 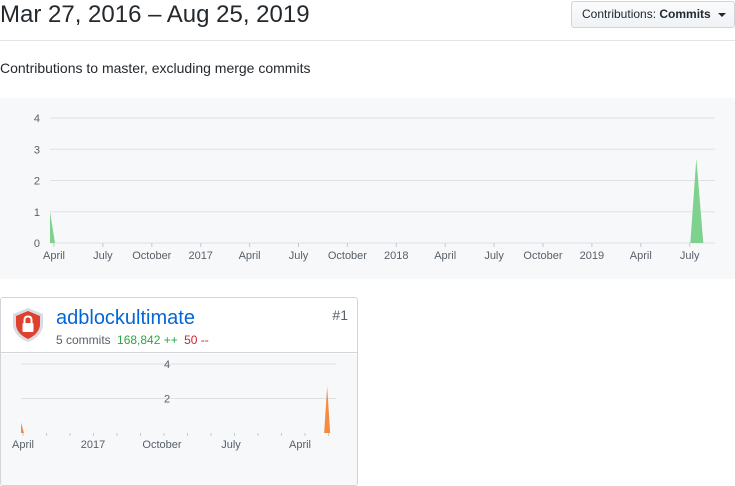 What do you see at coordinates (396, 256) in the screenshot?
I see `main-x-tick-label: 2018` at bounding box center [396, 256].